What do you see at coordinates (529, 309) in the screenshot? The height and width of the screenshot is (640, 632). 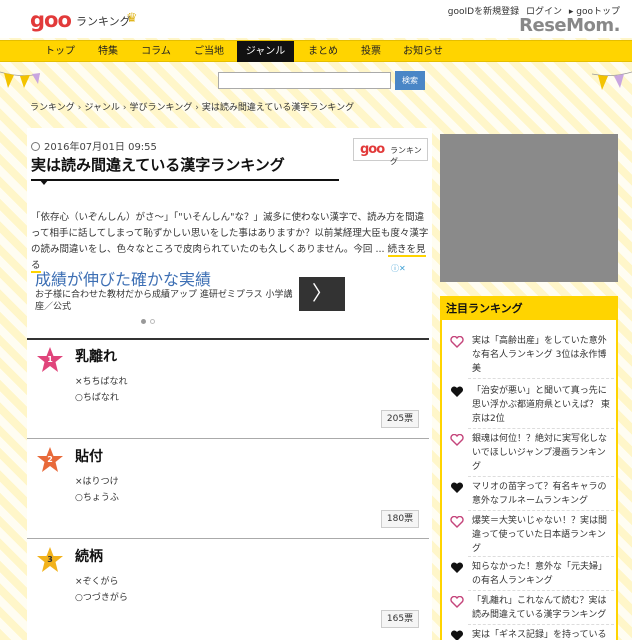 I see `featured-ranking-title: 注目ランキング` at bounding box center [529, 309].